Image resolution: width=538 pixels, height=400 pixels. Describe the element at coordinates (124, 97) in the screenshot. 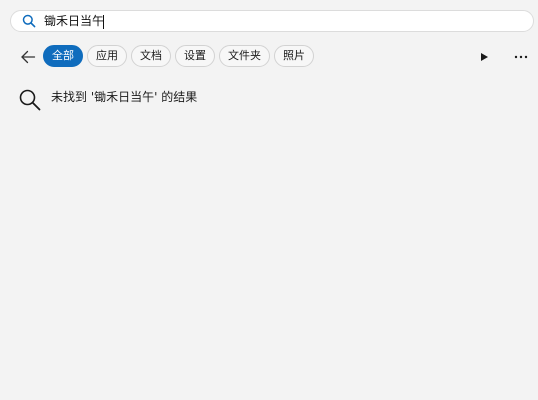

I see `no-results-text: 未找到 '锄禾日当午' 的结果` at that location.